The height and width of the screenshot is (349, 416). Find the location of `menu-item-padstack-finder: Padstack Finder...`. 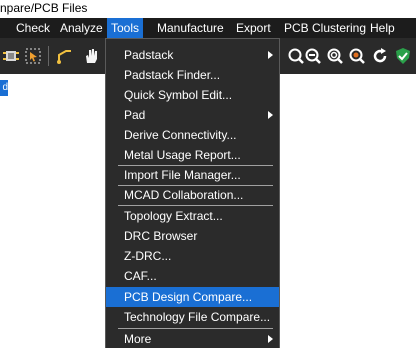

menu-item-padstack-finder: Padstack Finder... is located at coordinates (192, 75).